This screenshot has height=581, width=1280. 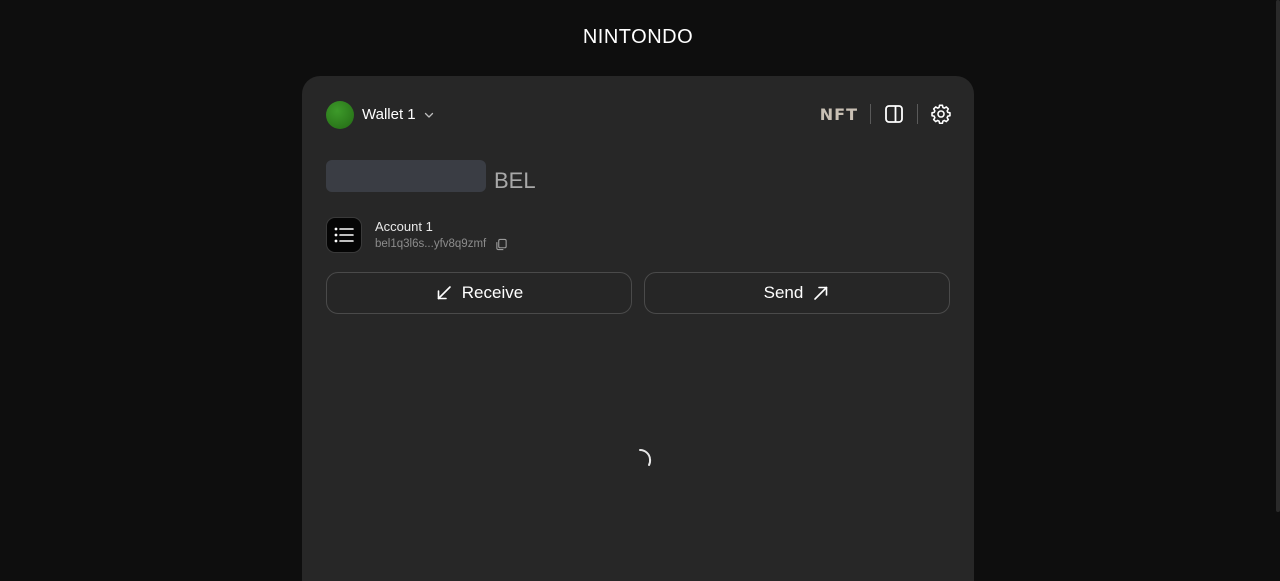 What do you see at coordinates (442, 235) in the screenshot?
I see `account-info: Account 1 bel1q3l6s...yfv8q9zmf` at bounding box center [442, 235].